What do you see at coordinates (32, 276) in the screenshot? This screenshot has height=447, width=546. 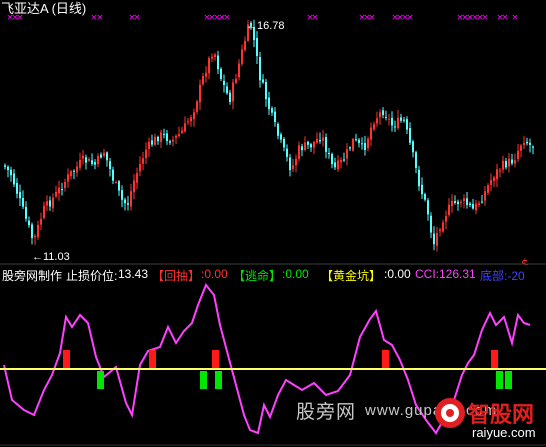 I see `indicator-name: 股旁网制作` at bounding box center [32, 276].